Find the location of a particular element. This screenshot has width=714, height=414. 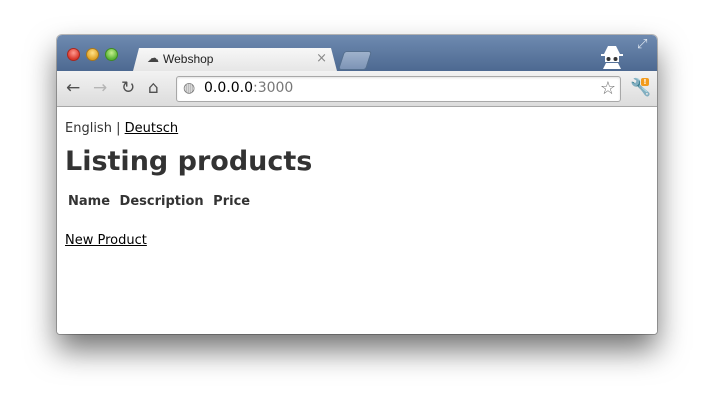

new-tab-button is located at coordinates (355, 60).